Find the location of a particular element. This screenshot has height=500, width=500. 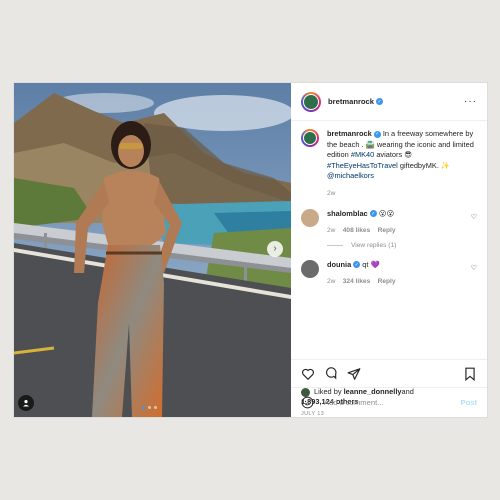

post-actions-bar is located at coordinates (389, 373).